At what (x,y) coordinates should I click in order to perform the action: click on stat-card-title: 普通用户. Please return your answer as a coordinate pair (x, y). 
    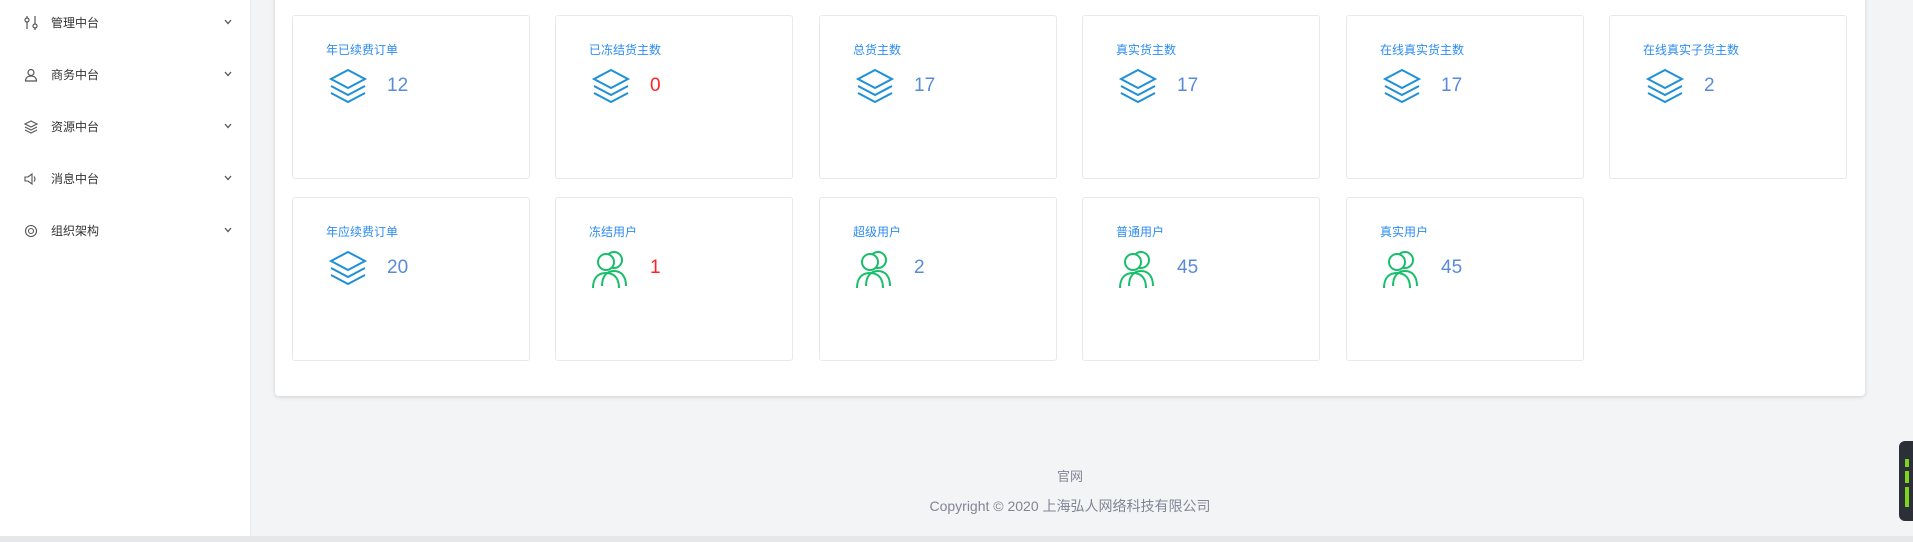
    Looking at the image, I should click on (1140, 232).